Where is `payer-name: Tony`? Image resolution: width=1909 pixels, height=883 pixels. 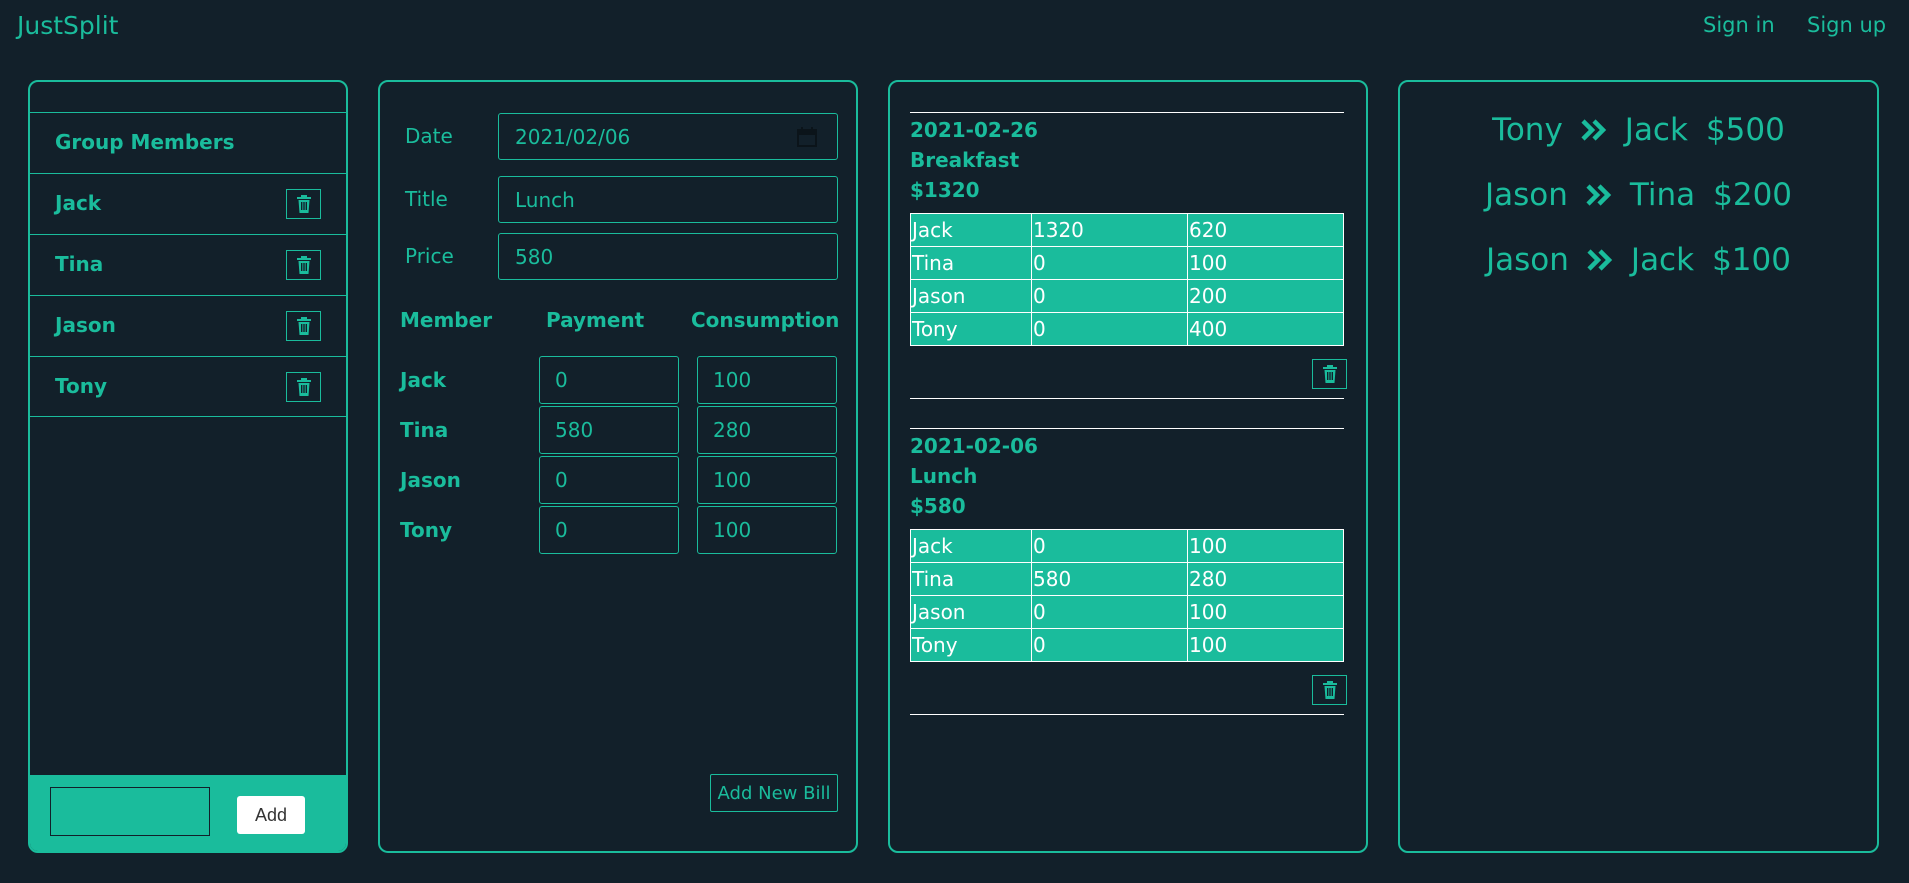 payer-name: Tony is located at coordinates (1527, 130).